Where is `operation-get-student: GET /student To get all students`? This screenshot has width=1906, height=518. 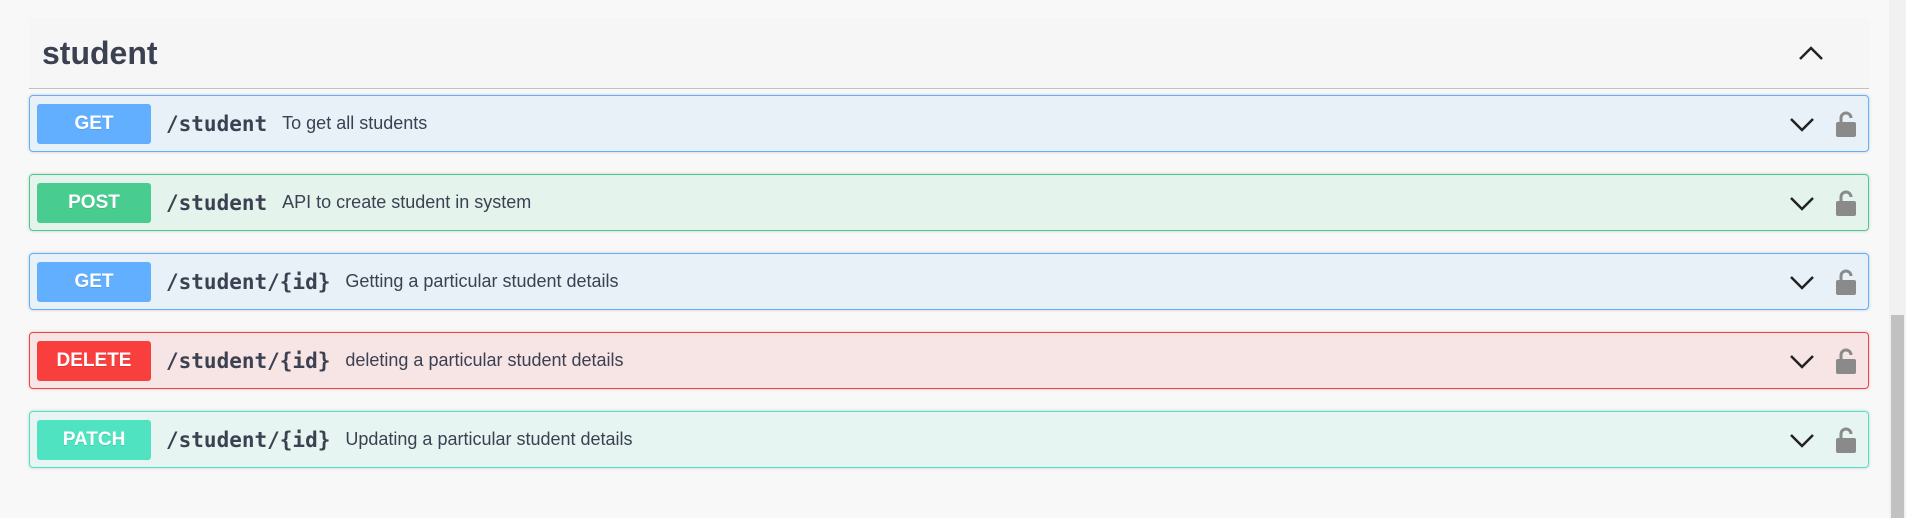 operation-get-student: GET /student To get all students is located at coordinates (949, 123).